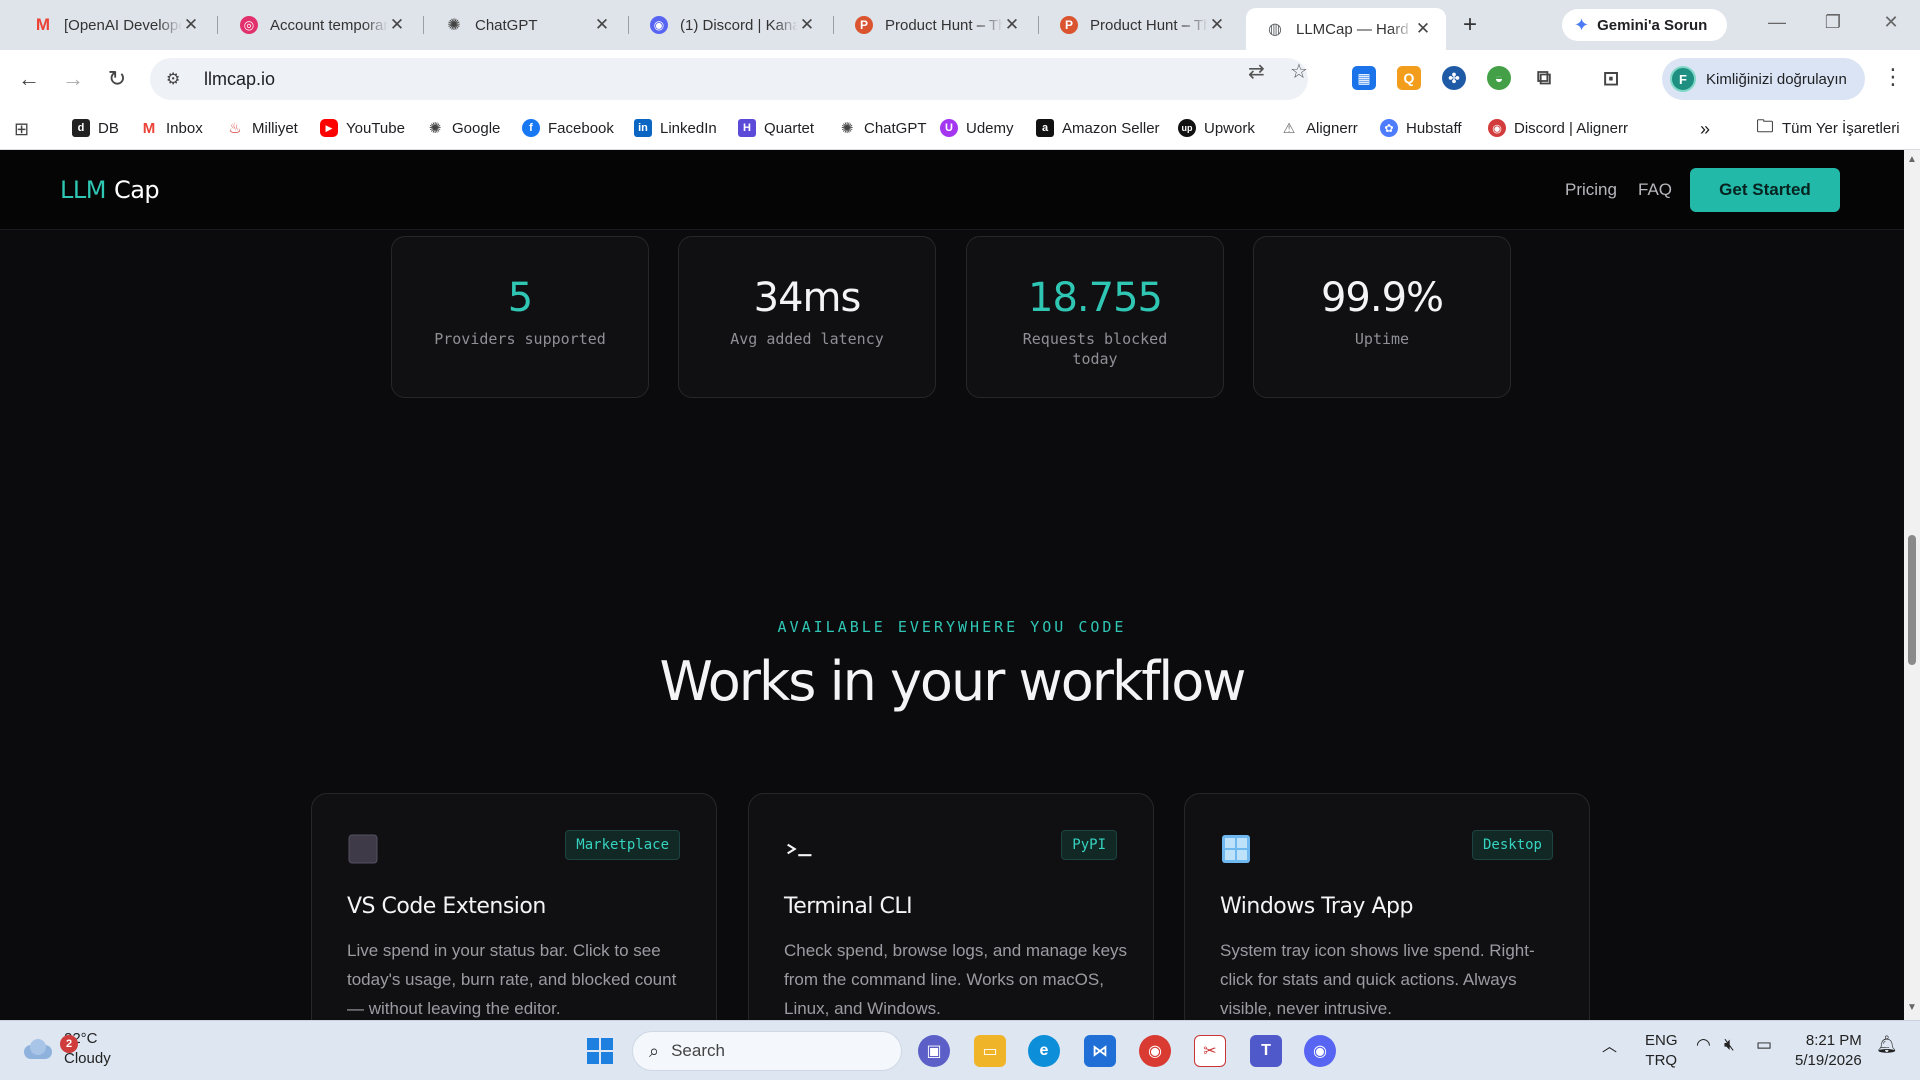  I want to click on input-language-indicator: ENG TRQ, so click(1661, 1051).